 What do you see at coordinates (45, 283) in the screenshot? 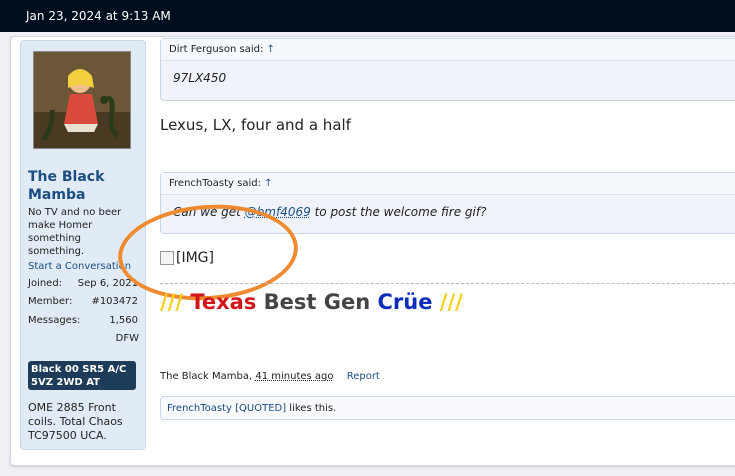
I see `stat-label: Joined:` at bounding box center [45, 283].